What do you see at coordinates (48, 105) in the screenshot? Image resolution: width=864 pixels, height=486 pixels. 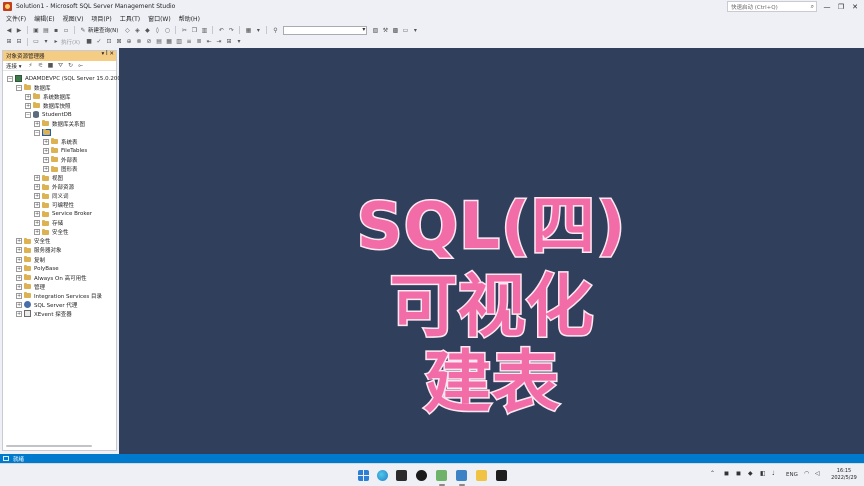 I see `tree-node: + 数据库快照` at bounding box center [48, 105].